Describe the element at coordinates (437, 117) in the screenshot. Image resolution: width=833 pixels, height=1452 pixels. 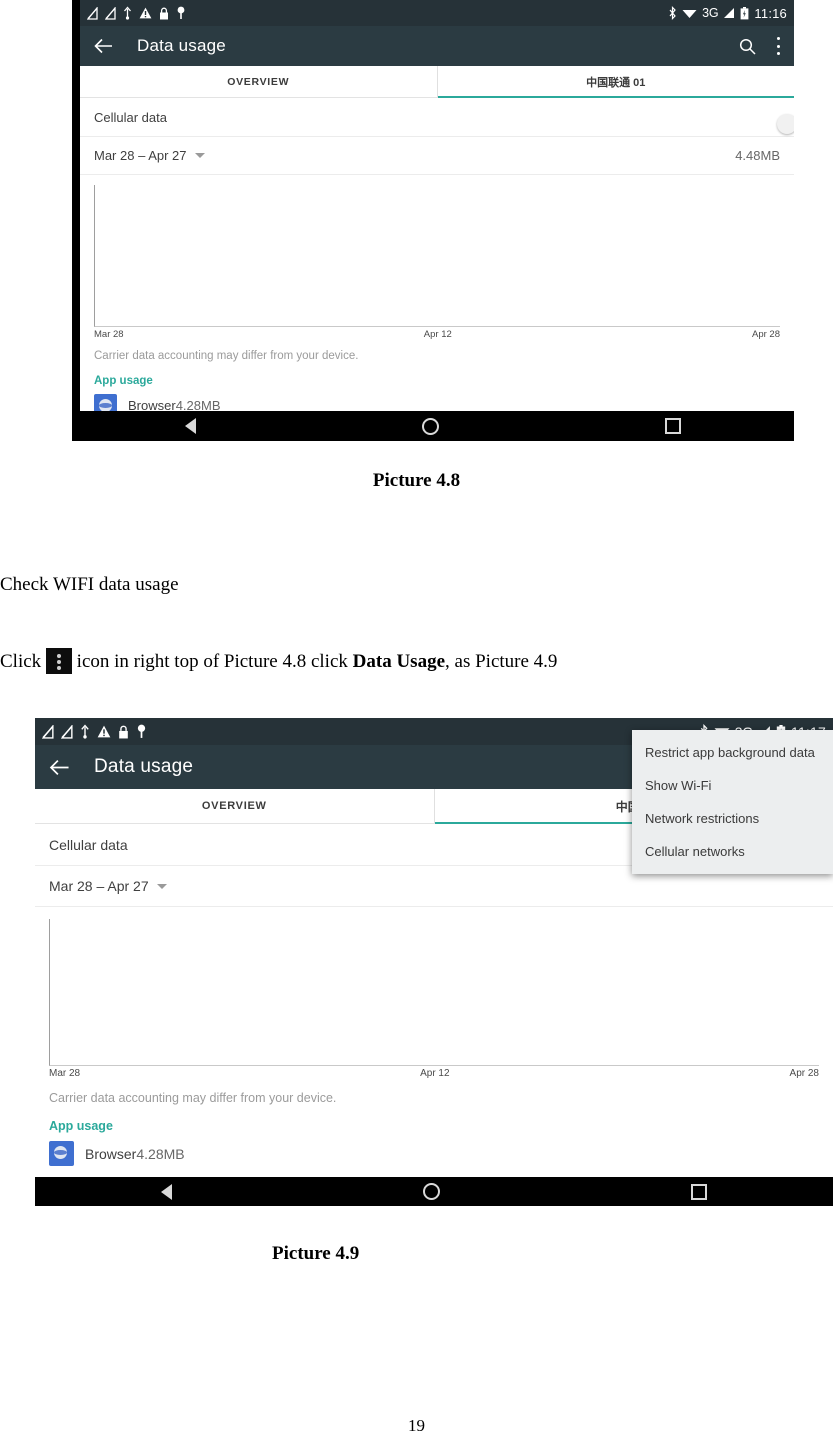
I see `cellular-data-row: Cellular data` at that location.